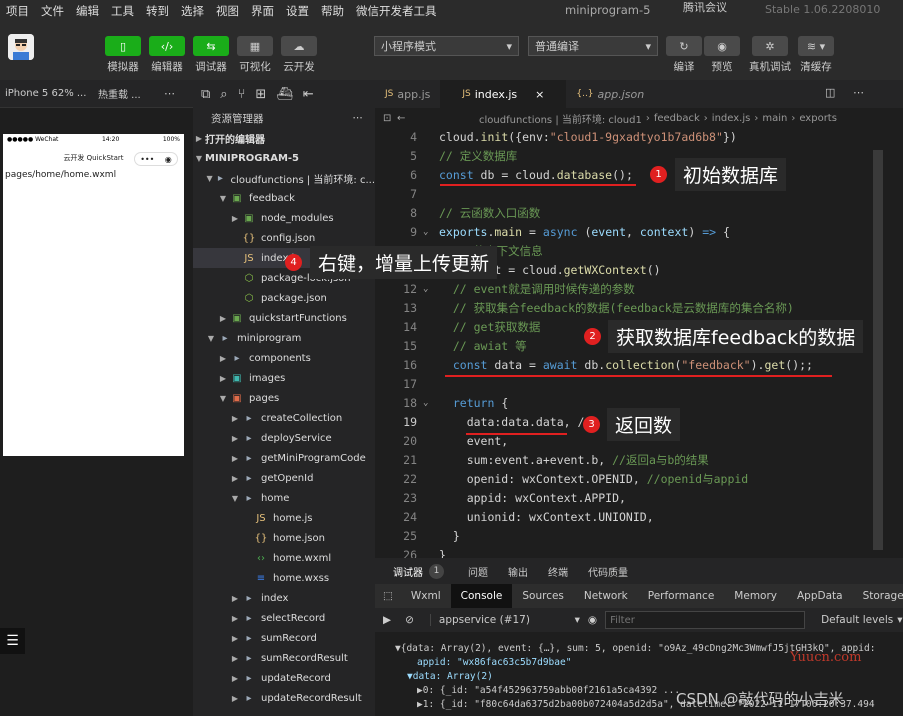 The height and width of the screenshot is (716, 903). What do you see at coordinates (731, 118) in the screenshot?
I see `breadcrumb-item: index.js` at bounding box center [731, 118].